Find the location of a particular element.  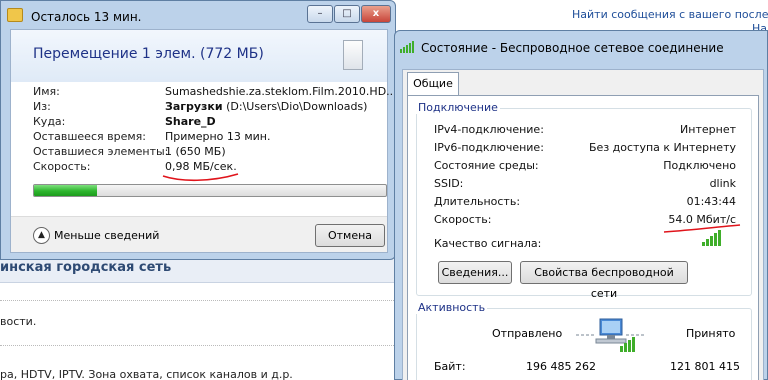

close-button: x is located at coordinates (376, 14).